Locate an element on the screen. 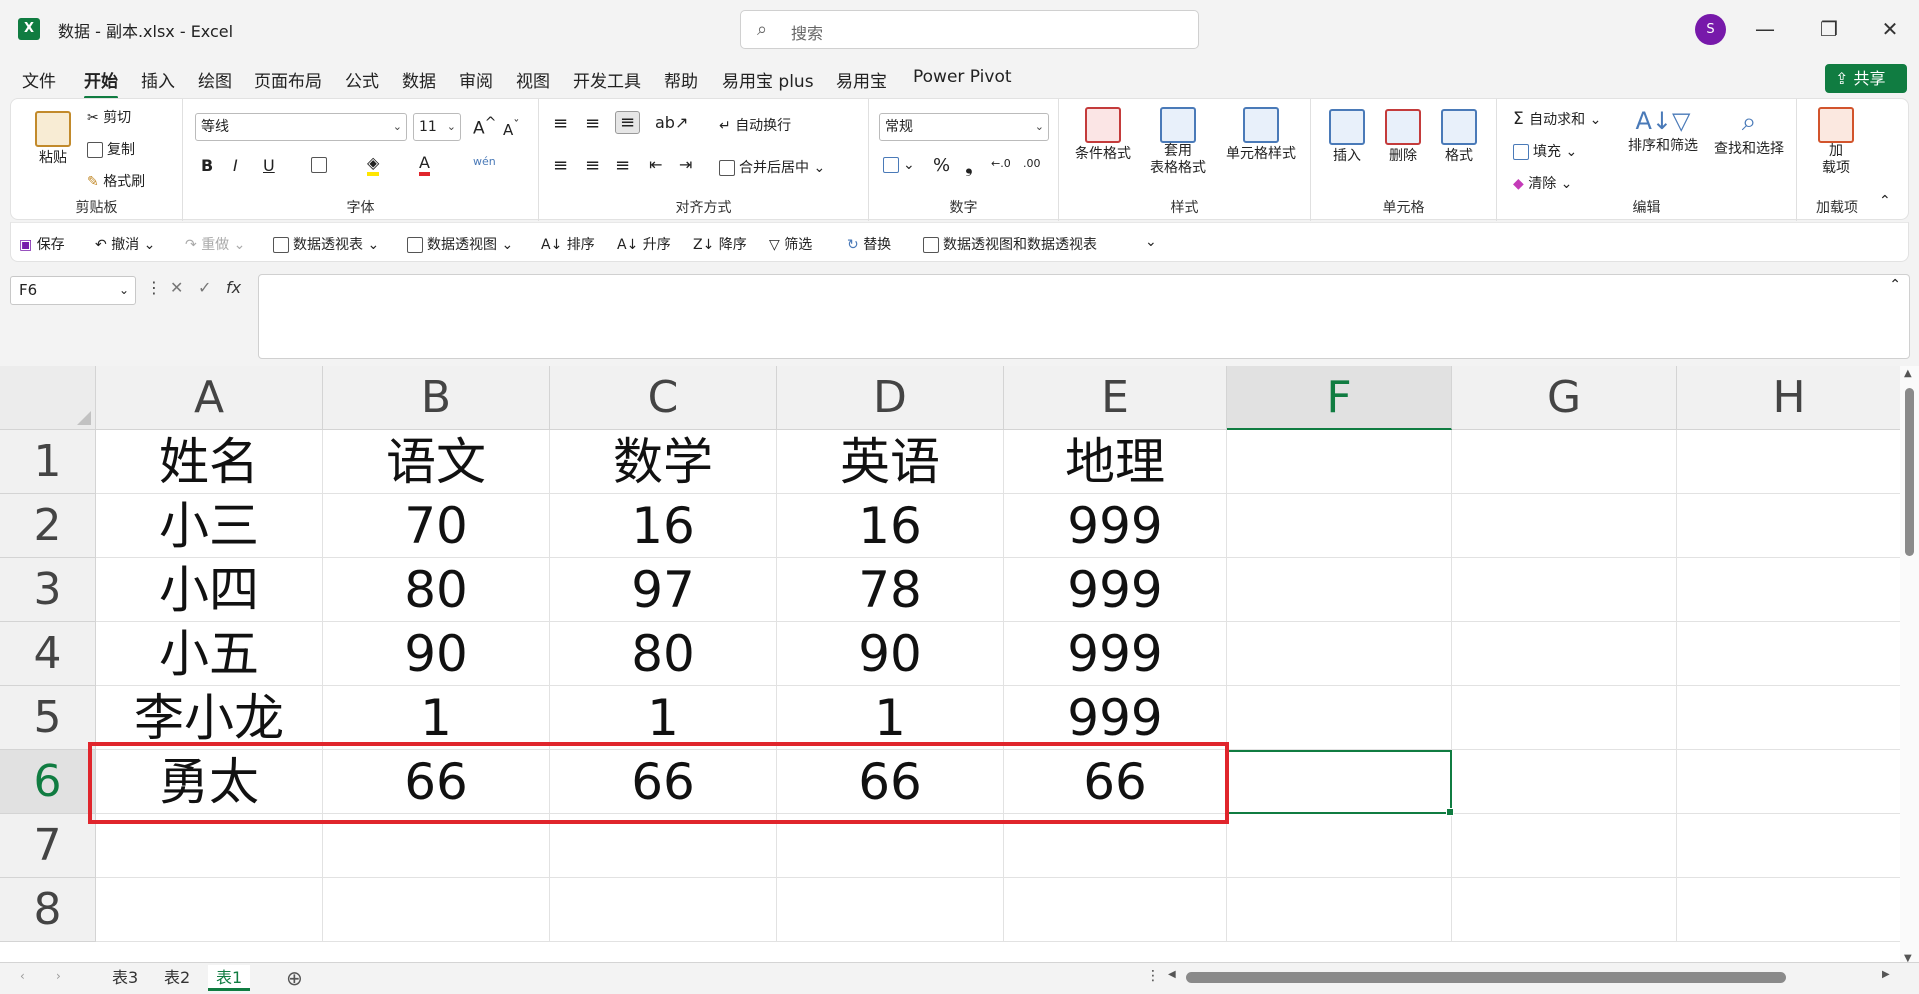 The height and width of the screenshot is (994, 1919). decrease-decimal-button: .00 is located at coordinates (1032, 163).